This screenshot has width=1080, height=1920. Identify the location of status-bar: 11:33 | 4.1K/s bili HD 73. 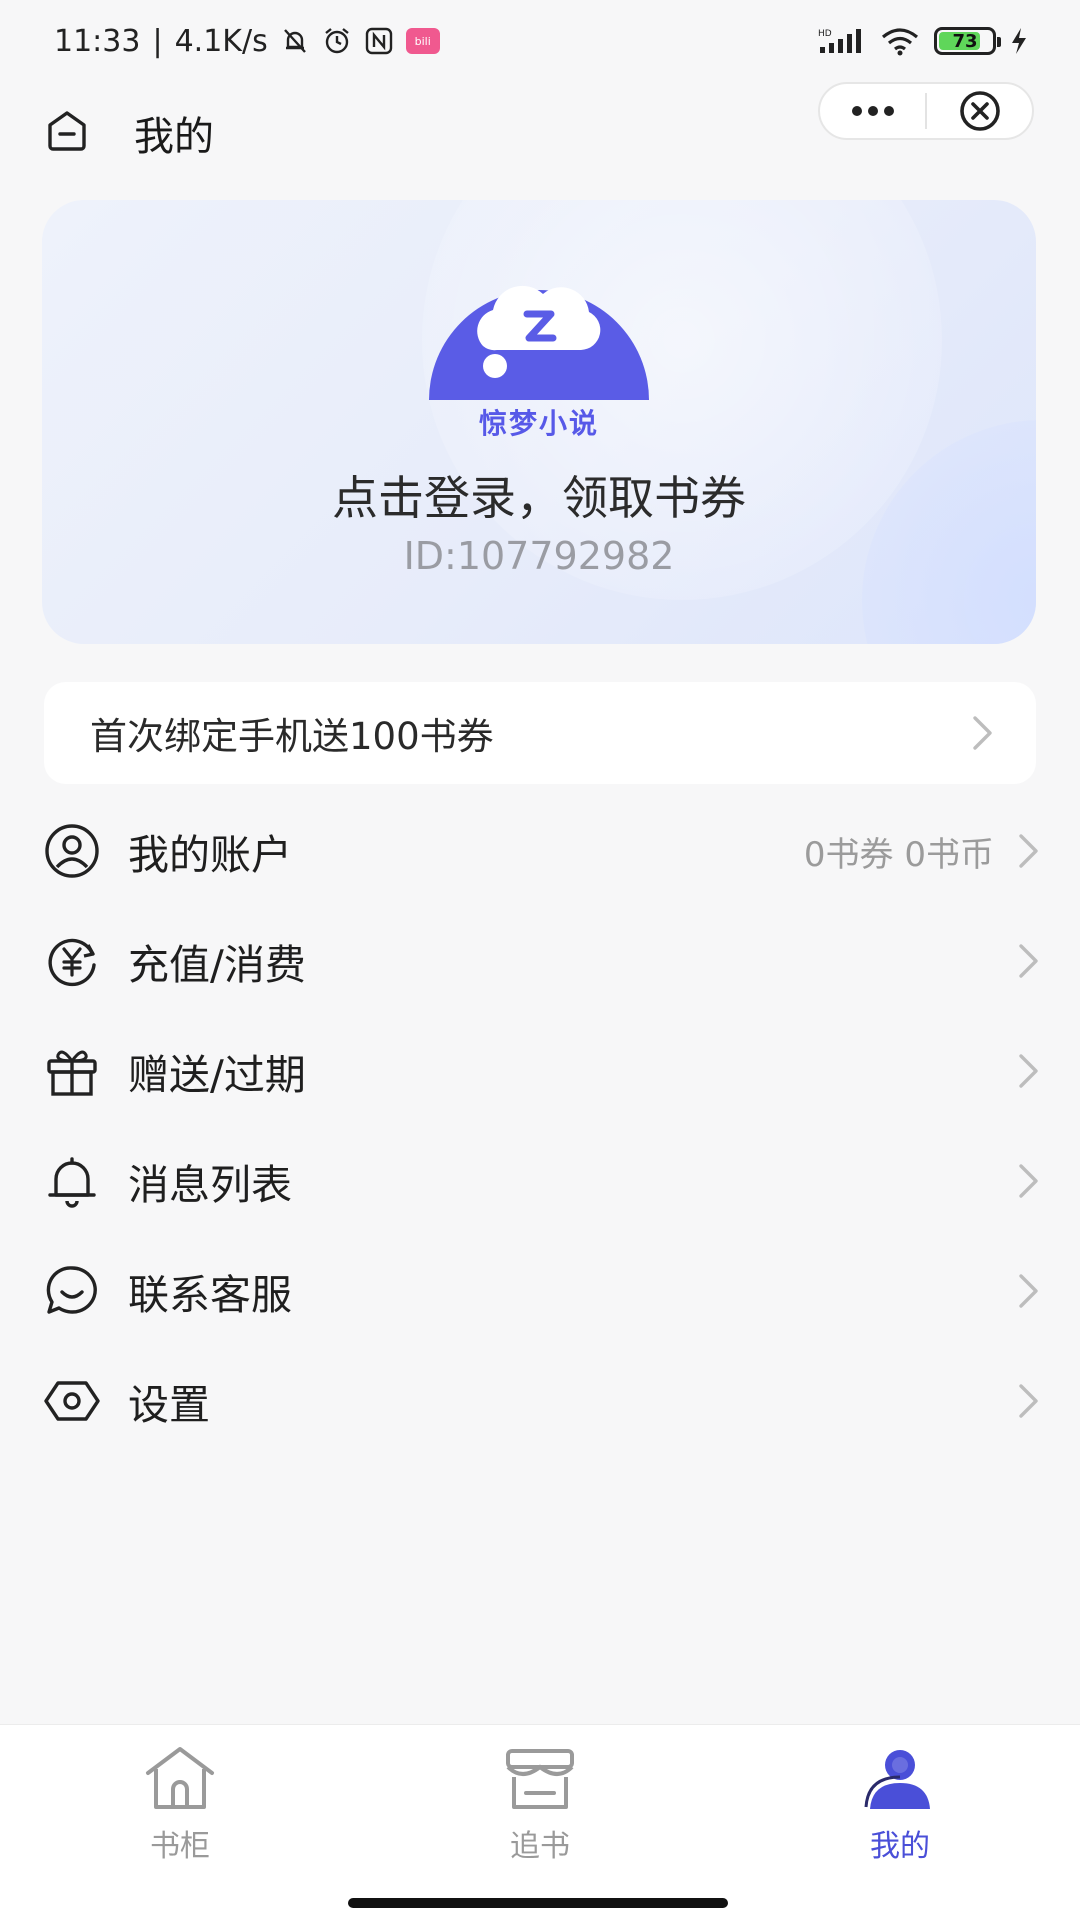
(540, 41).